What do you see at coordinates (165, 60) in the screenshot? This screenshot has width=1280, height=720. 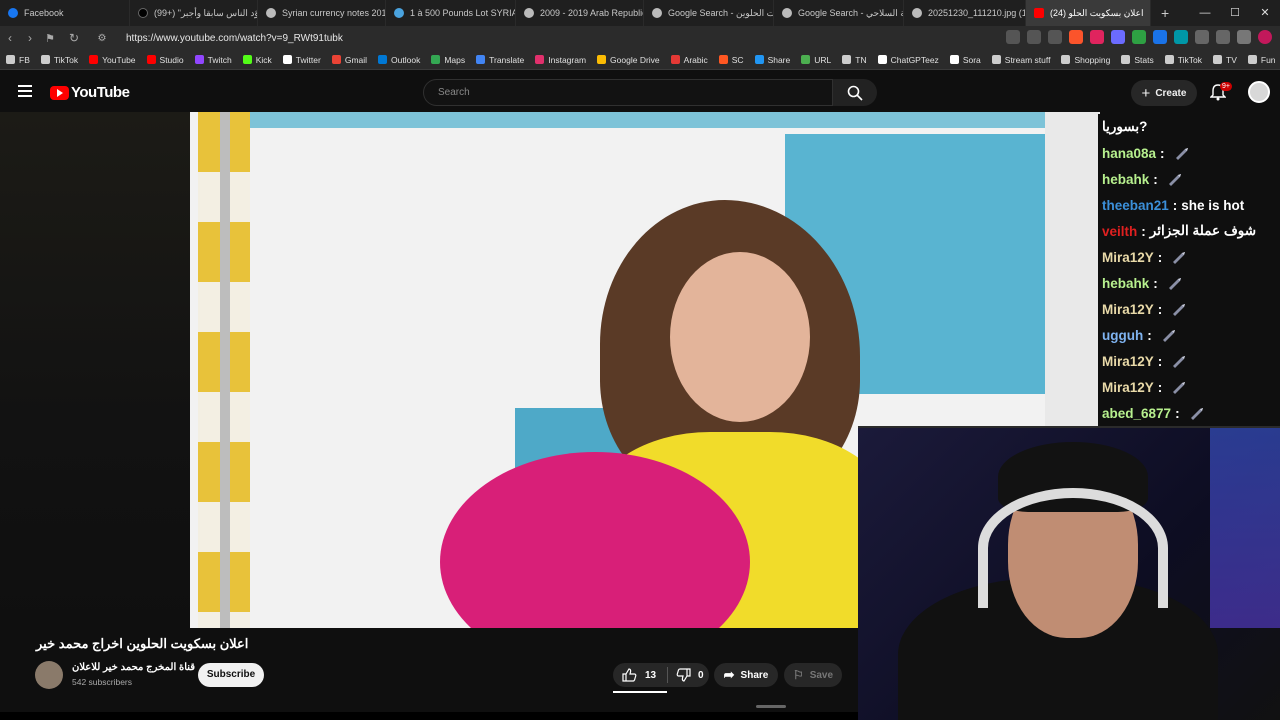 I see `bookmark-studio: Studio` at bounding box center [165, 60].